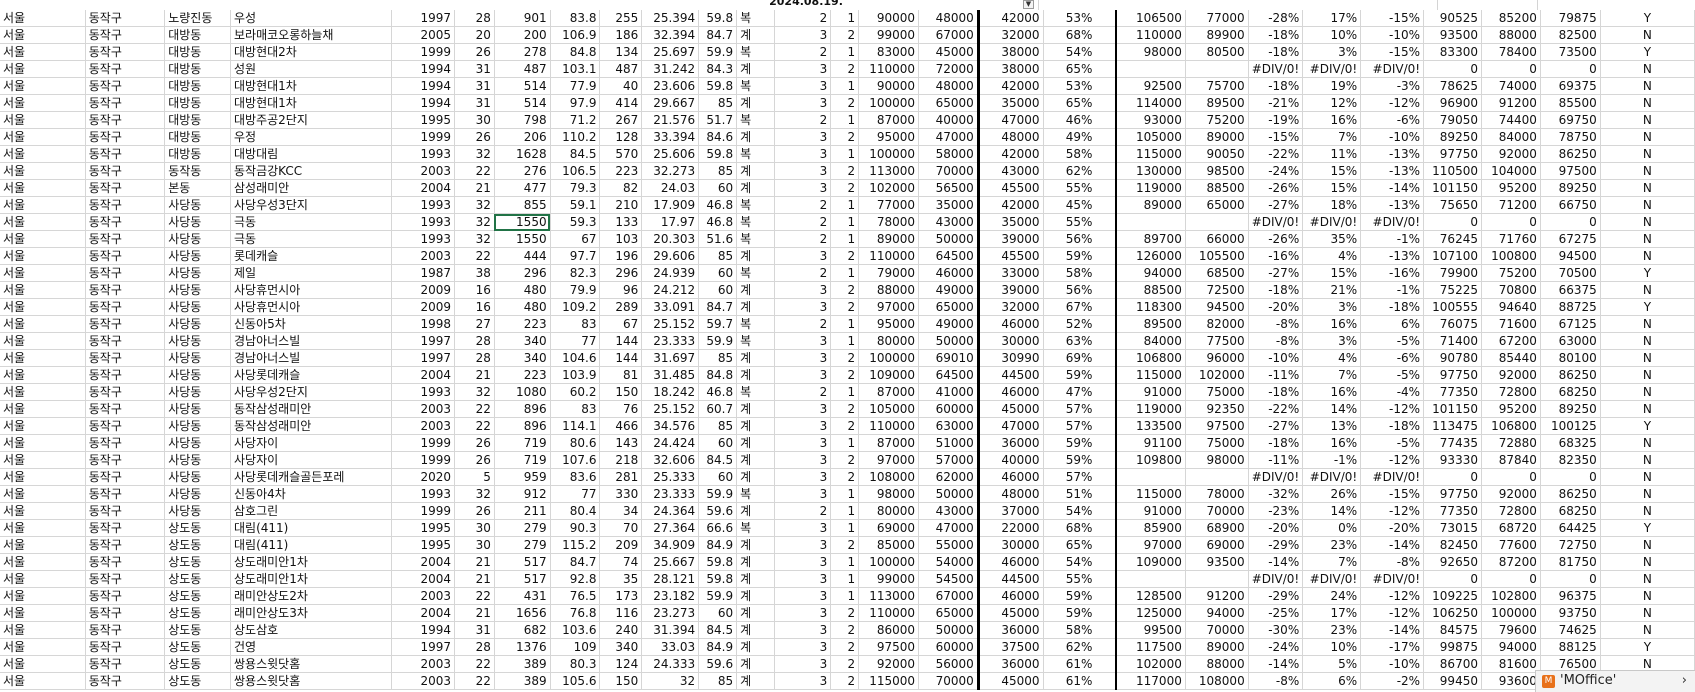  Describe the element at coordinates (670, 664) in the screenshot. I see `cell-pyeong: 24.333` at that location.